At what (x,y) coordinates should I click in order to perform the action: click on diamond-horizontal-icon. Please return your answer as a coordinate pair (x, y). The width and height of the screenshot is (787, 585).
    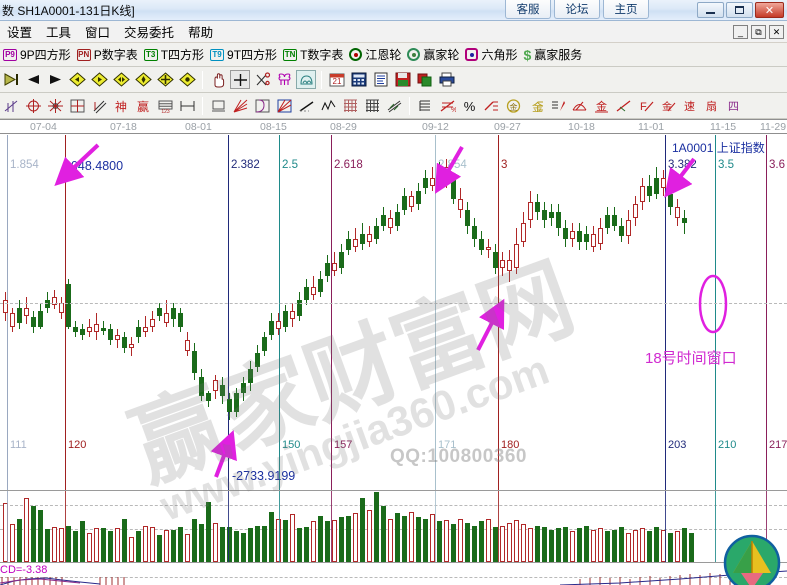
    Looking at the image, I should click on (121, 79).